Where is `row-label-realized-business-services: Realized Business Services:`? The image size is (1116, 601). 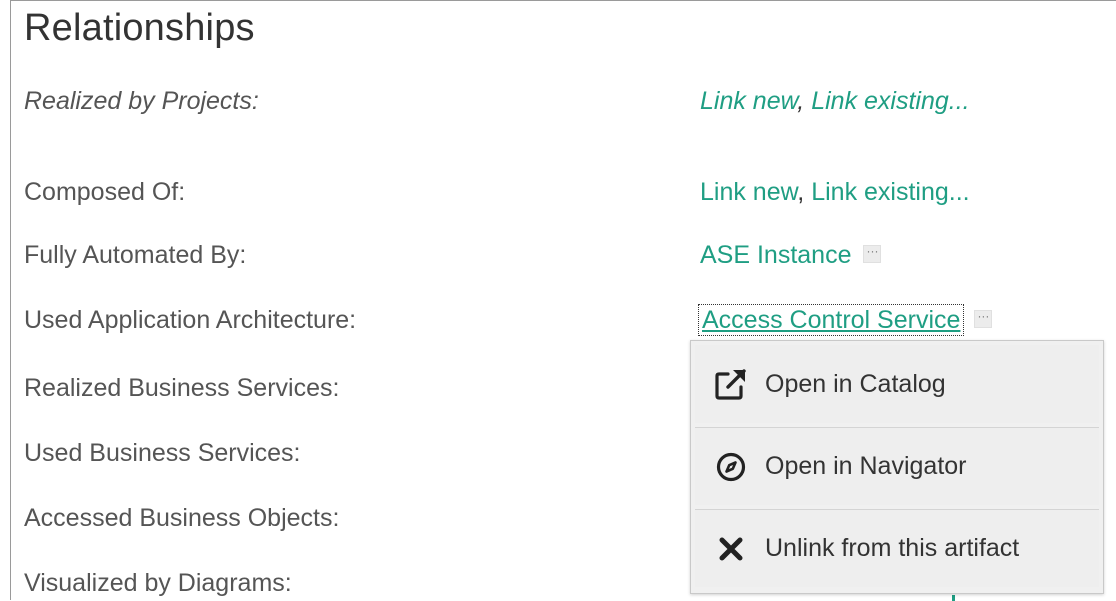 row-label-realized-business-services: Realized Business Services: is located at coordinates (182, 388).